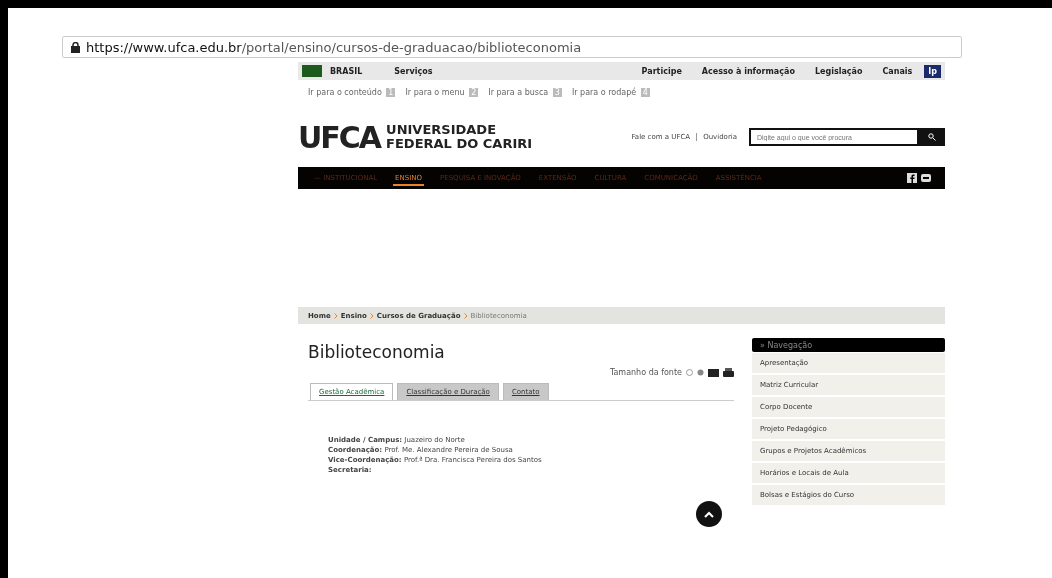  I want to click on back-to-top-button, so click(709, 514).